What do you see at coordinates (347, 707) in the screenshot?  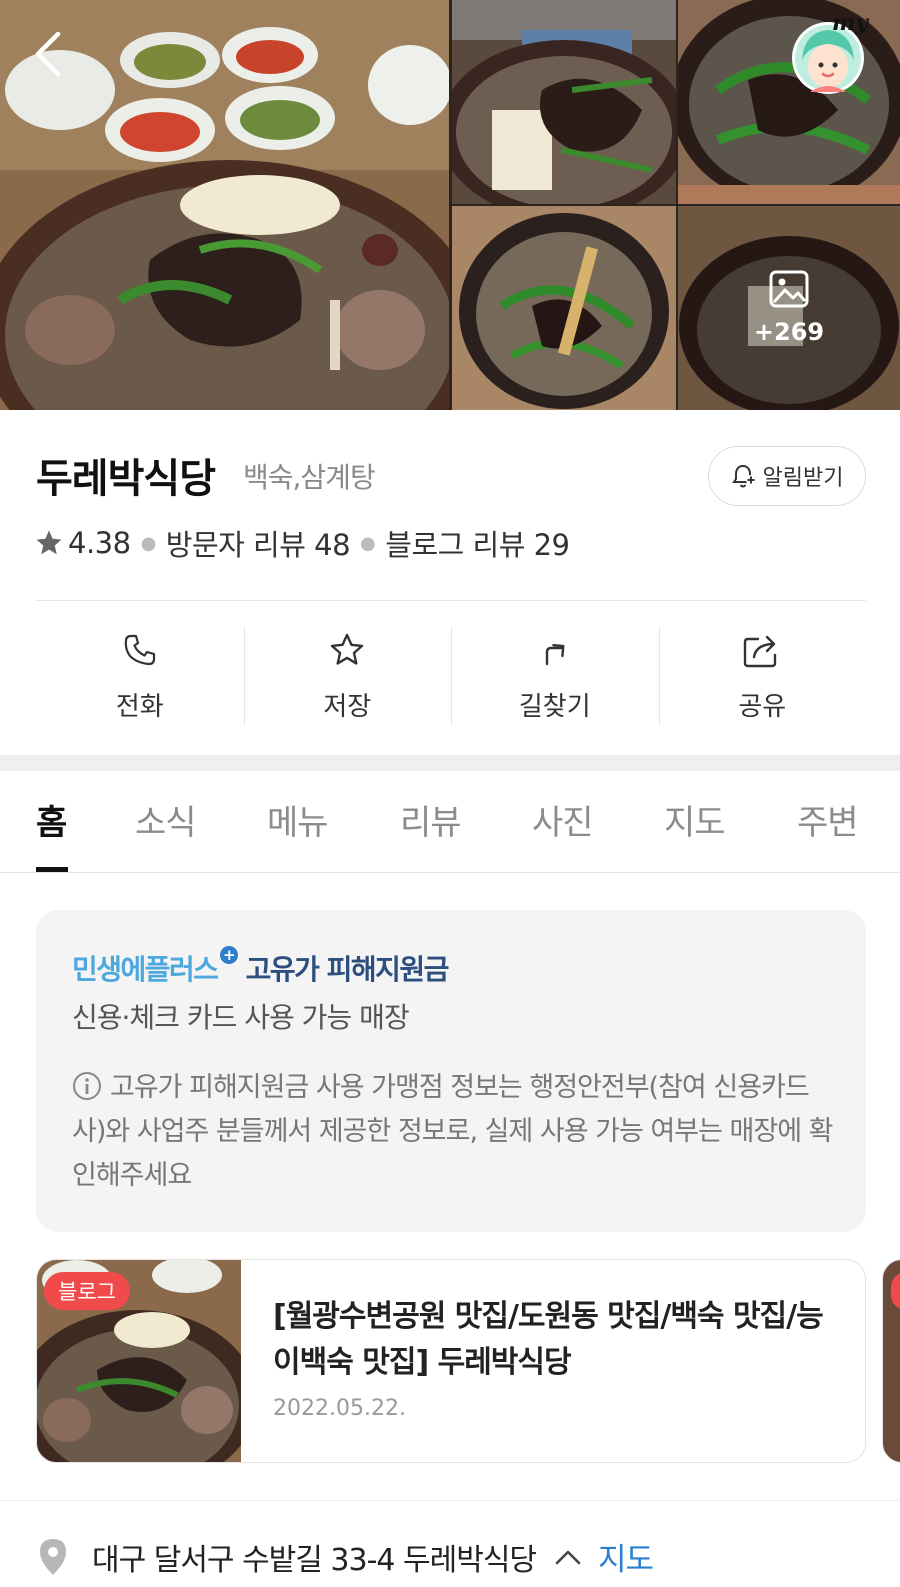 I see `save-label: 저장` at bounding box center [347, 707].